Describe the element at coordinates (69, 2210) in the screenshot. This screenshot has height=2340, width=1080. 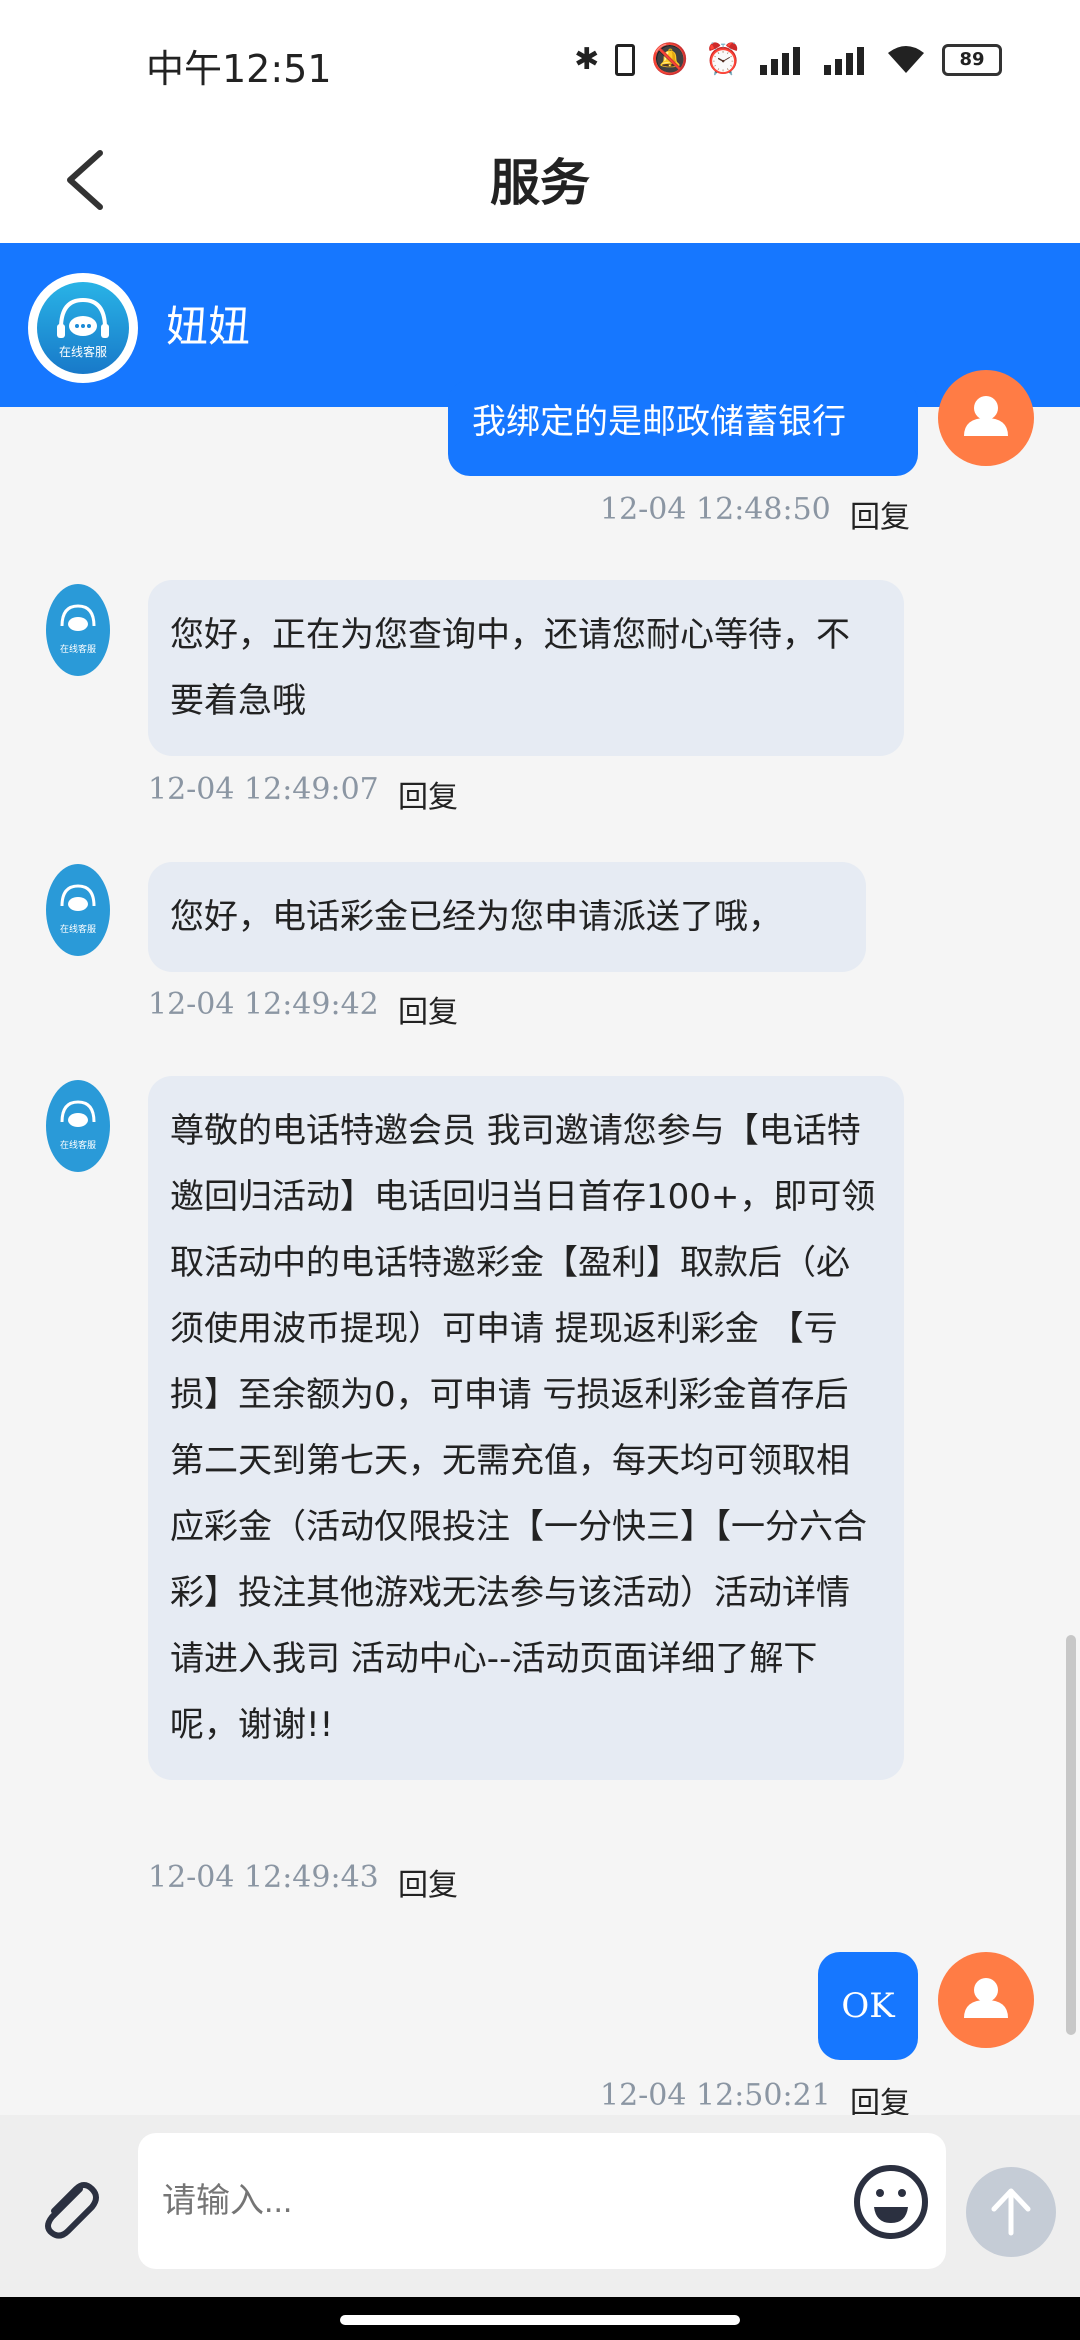
I see `paperclip-icon` at that location.